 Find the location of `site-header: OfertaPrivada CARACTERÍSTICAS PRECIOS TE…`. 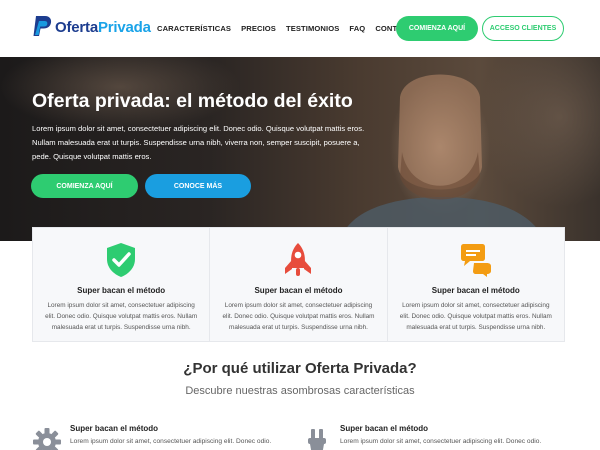

site-header: OfertaPrivada CARACTERÍSTICAS PRECIOS TE… is located at coordinates (300, 28).